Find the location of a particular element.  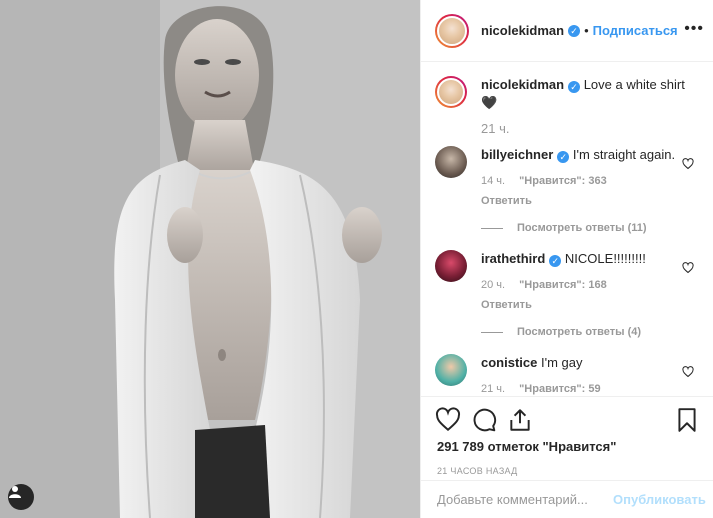

comment-text: NICOLE!!!!!!!!! is located at coordinates (605, 258).